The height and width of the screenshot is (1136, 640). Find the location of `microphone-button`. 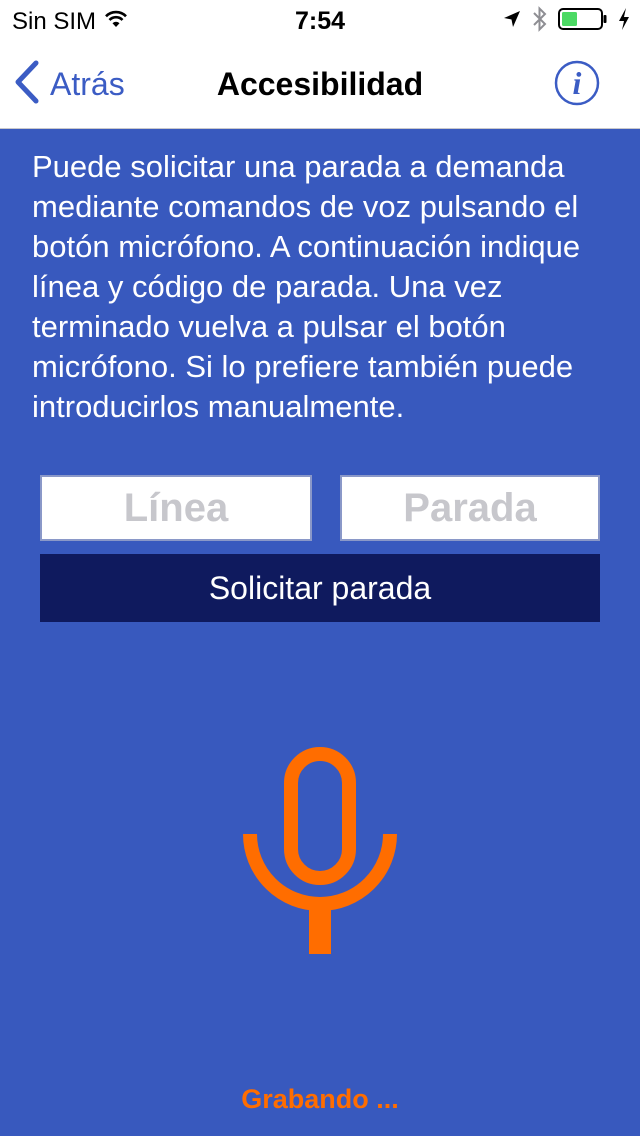

microphone-button is located at coordinates (320, 850).